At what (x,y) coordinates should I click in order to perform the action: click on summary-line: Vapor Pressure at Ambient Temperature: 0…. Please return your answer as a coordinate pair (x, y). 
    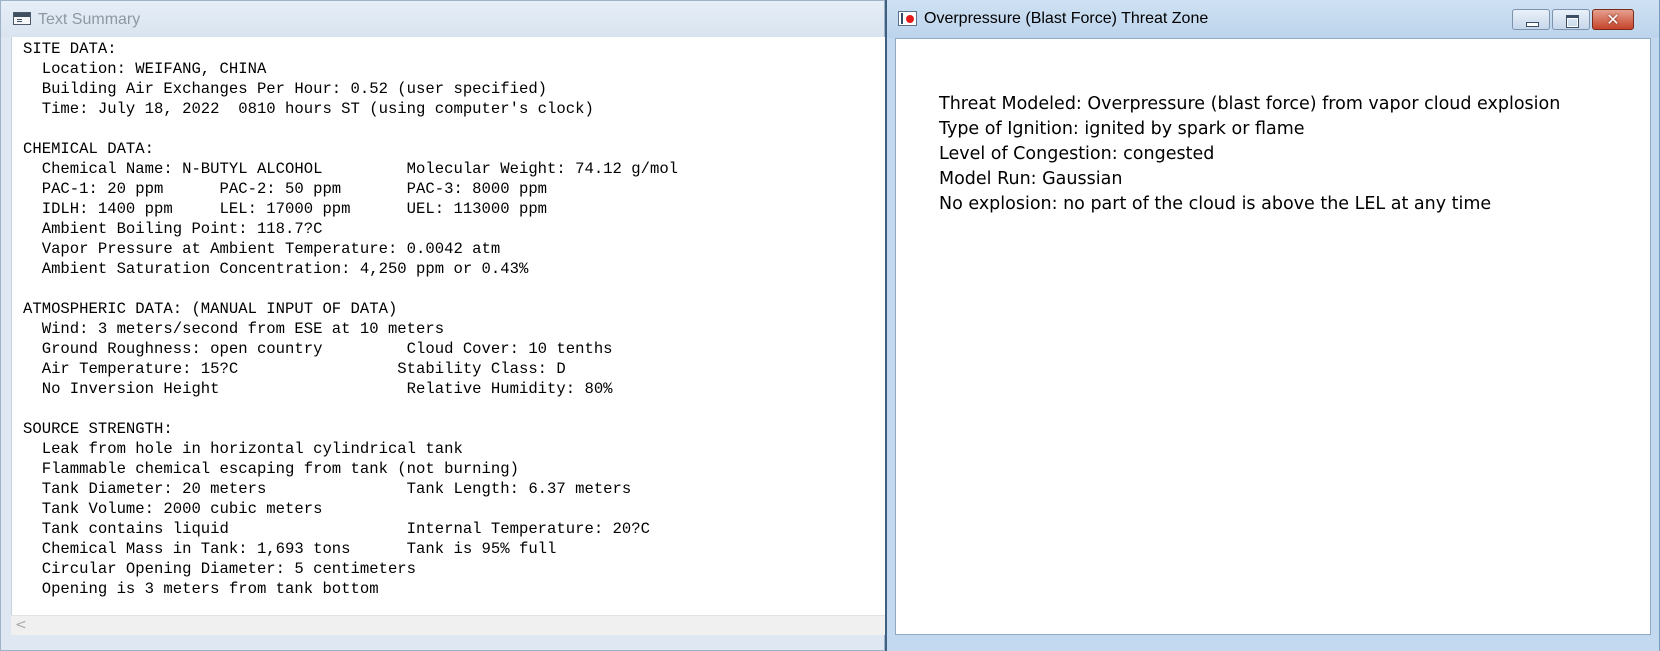
    Looking at the image, I should click on (262, 249).